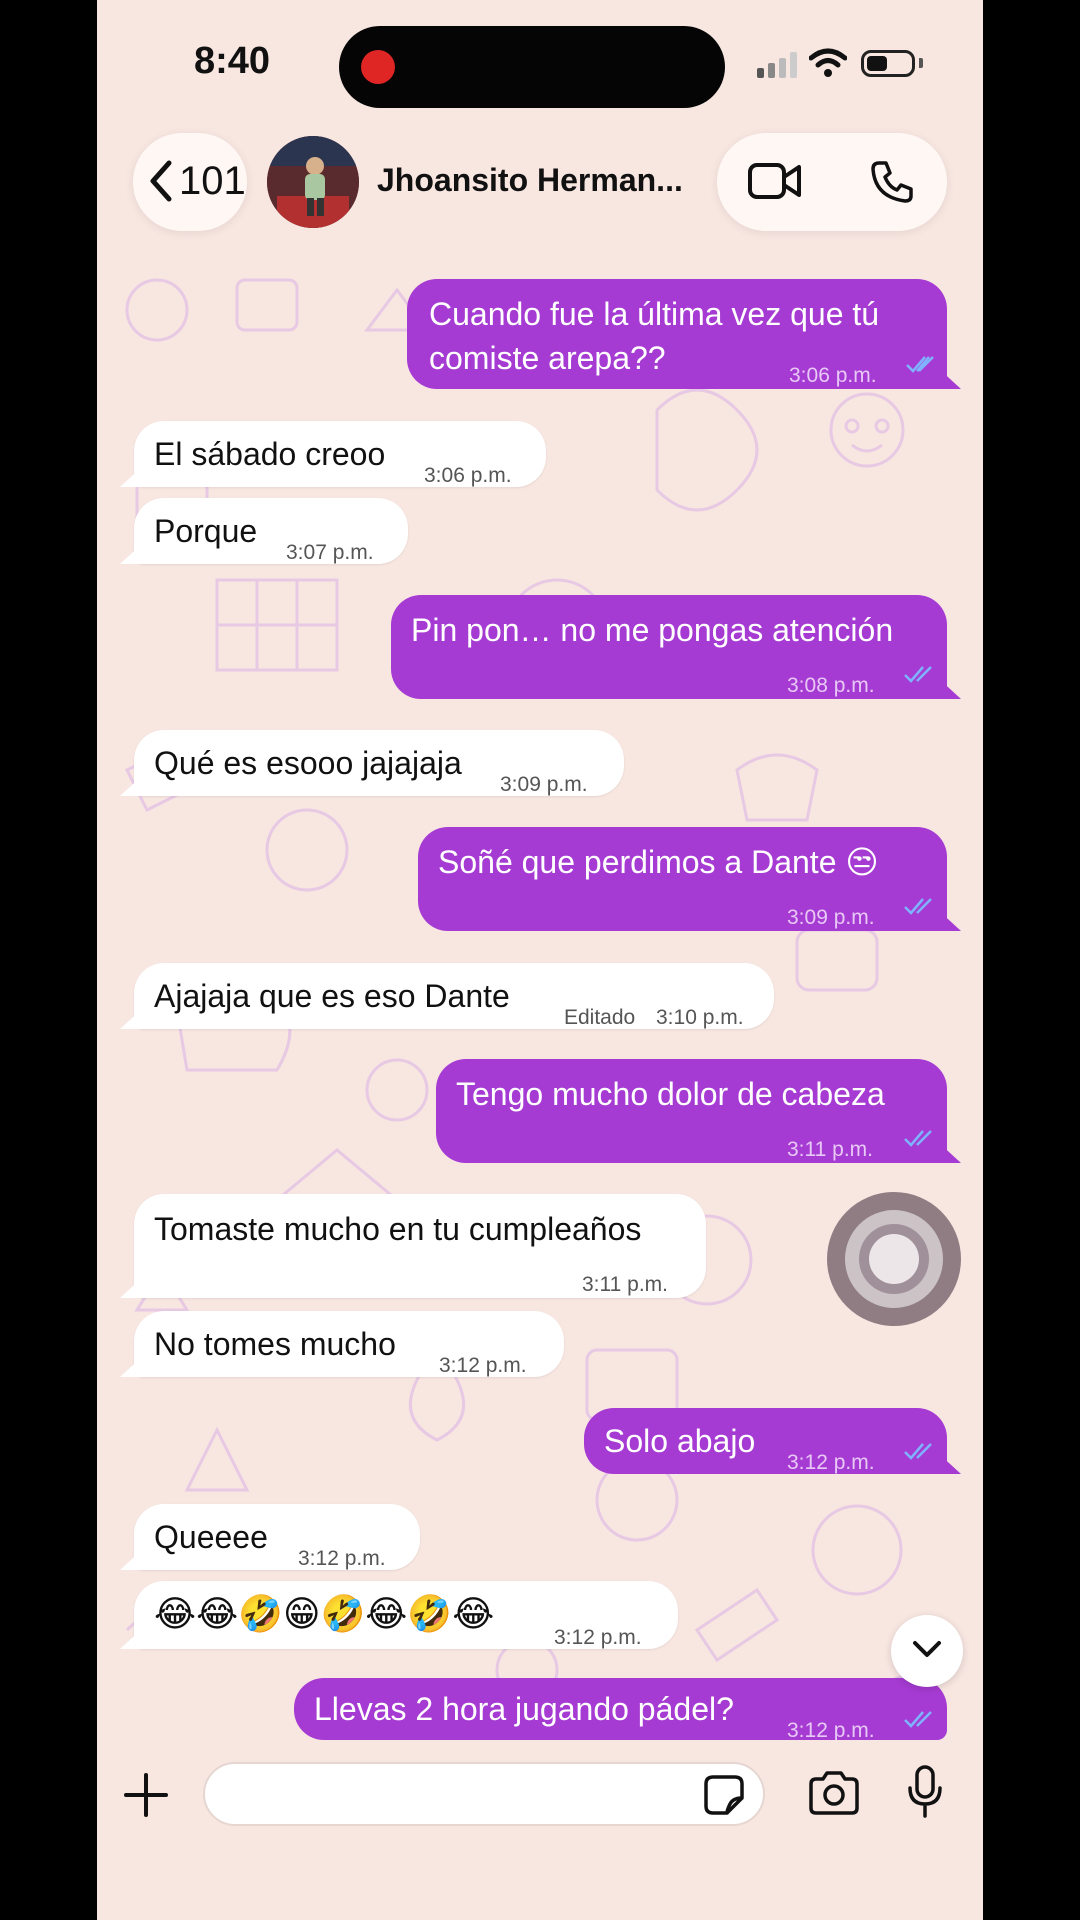 The image size is (1080, 1920). Describe the element at coordinates (925, 1792) in the screenshot. I see `microphone-icon` at that location.